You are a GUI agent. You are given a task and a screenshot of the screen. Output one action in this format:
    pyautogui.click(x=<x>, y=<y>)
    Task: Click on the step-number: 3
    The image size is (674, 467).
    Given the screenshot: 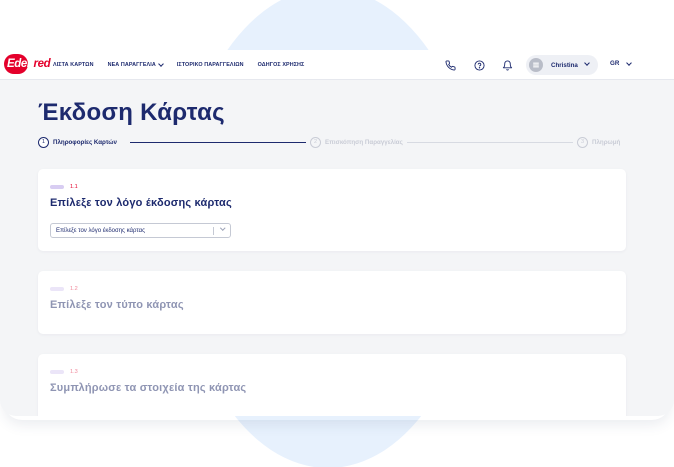 What is the action you would take?
    pyautogui.click(x=582, y=142)
    